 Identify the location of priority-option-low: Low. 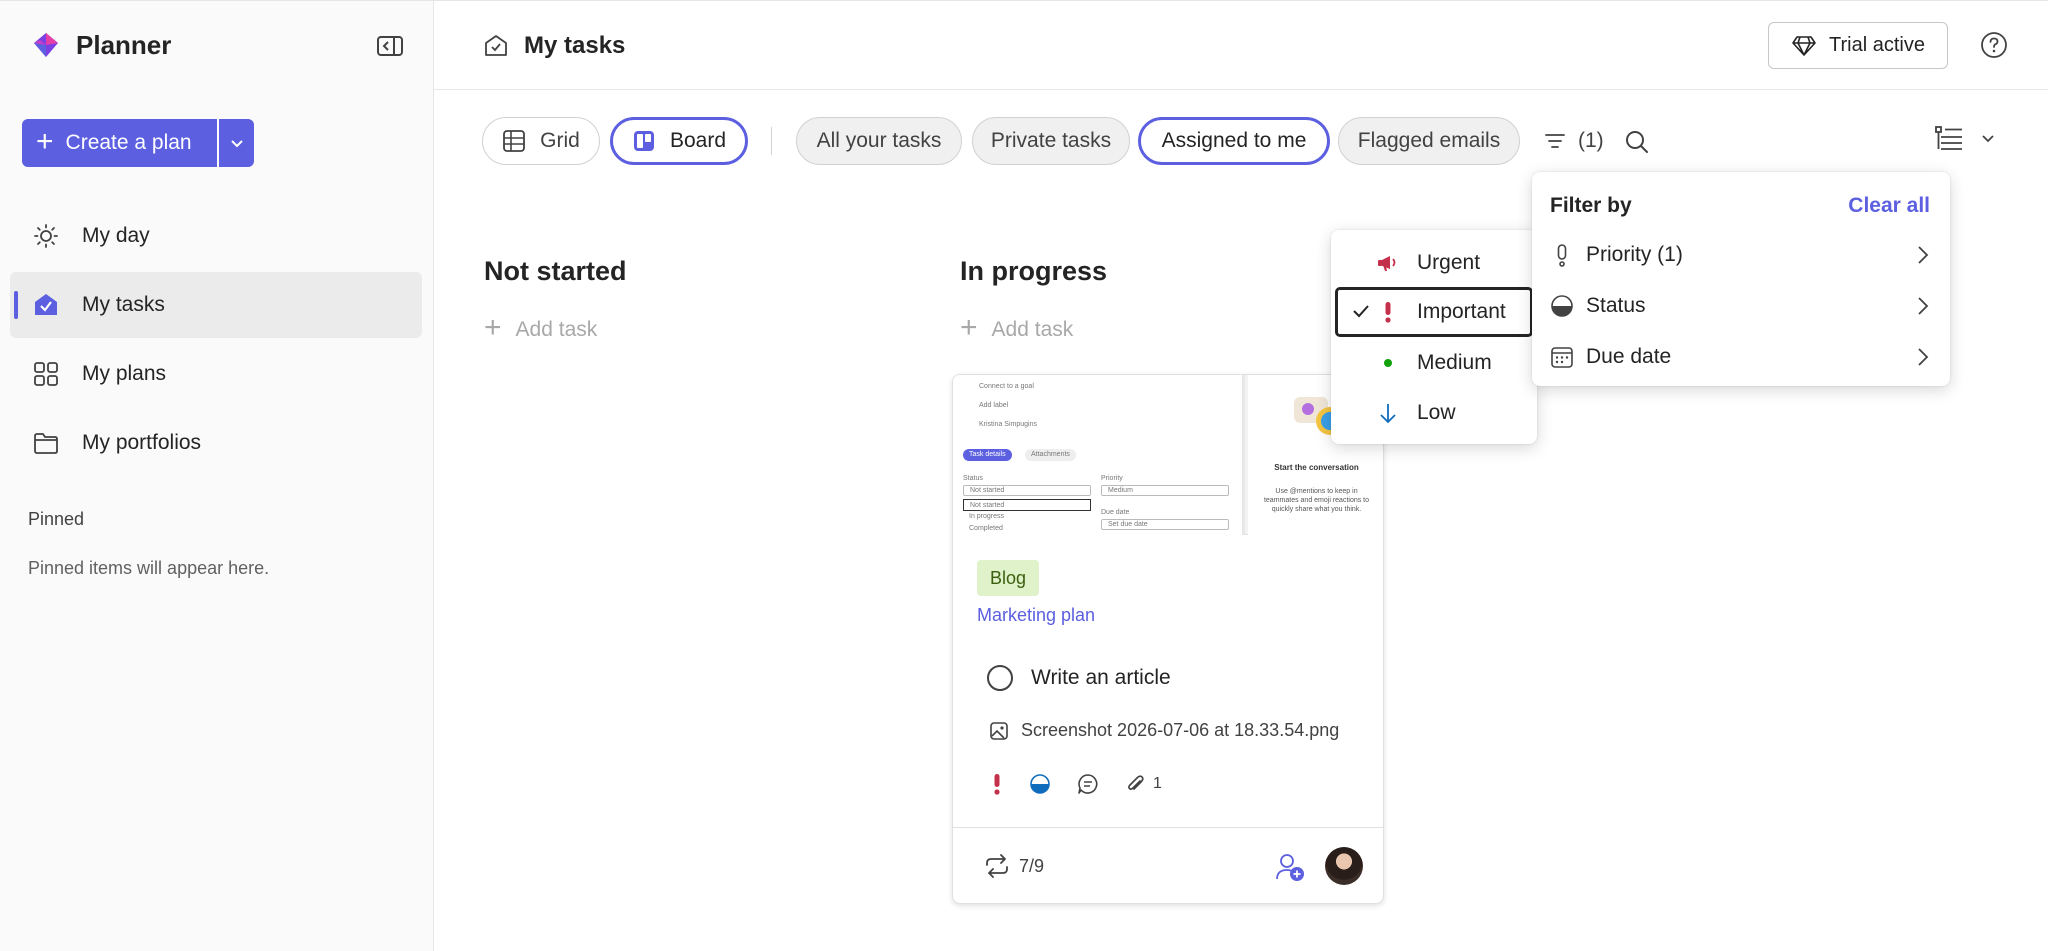
(1434, 413).